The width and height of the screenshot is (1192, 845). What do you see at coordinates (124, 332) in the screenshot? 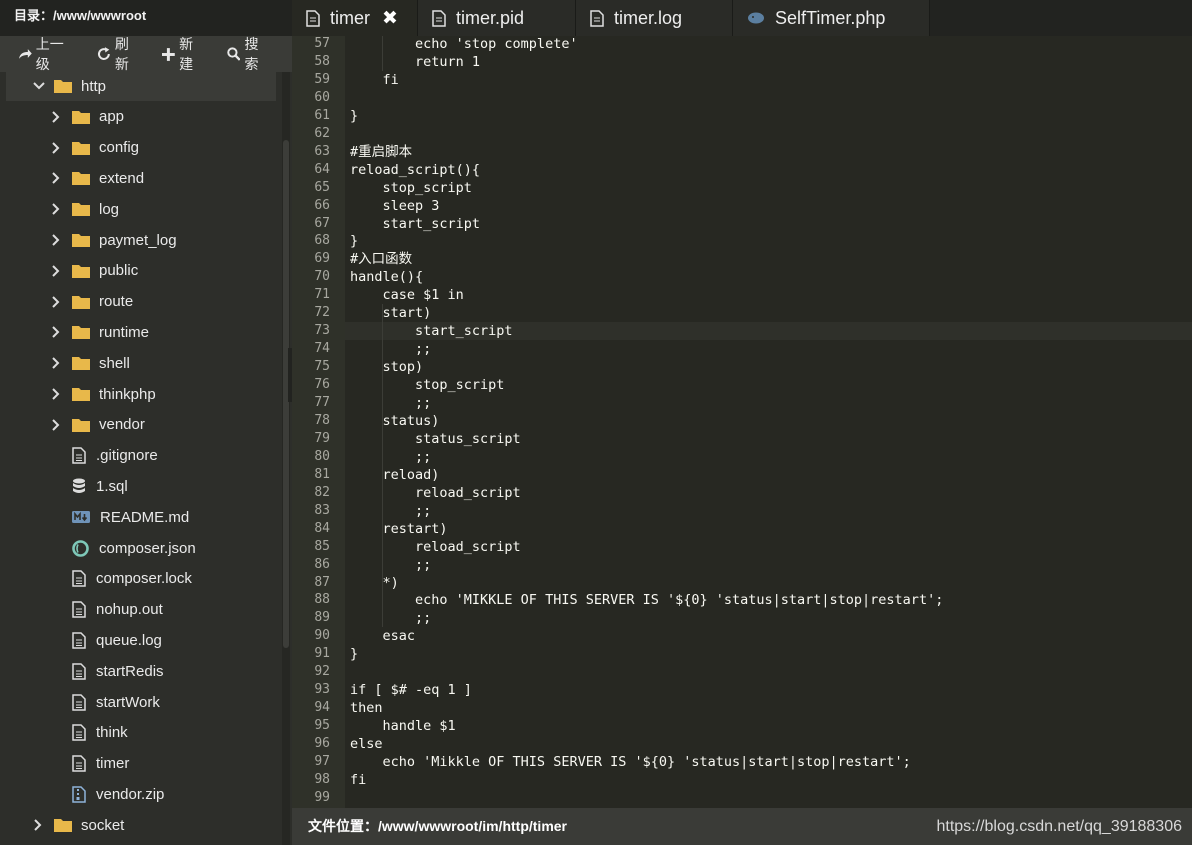
I see `tree-item-label: runtime` at bounding box center [124, 332].